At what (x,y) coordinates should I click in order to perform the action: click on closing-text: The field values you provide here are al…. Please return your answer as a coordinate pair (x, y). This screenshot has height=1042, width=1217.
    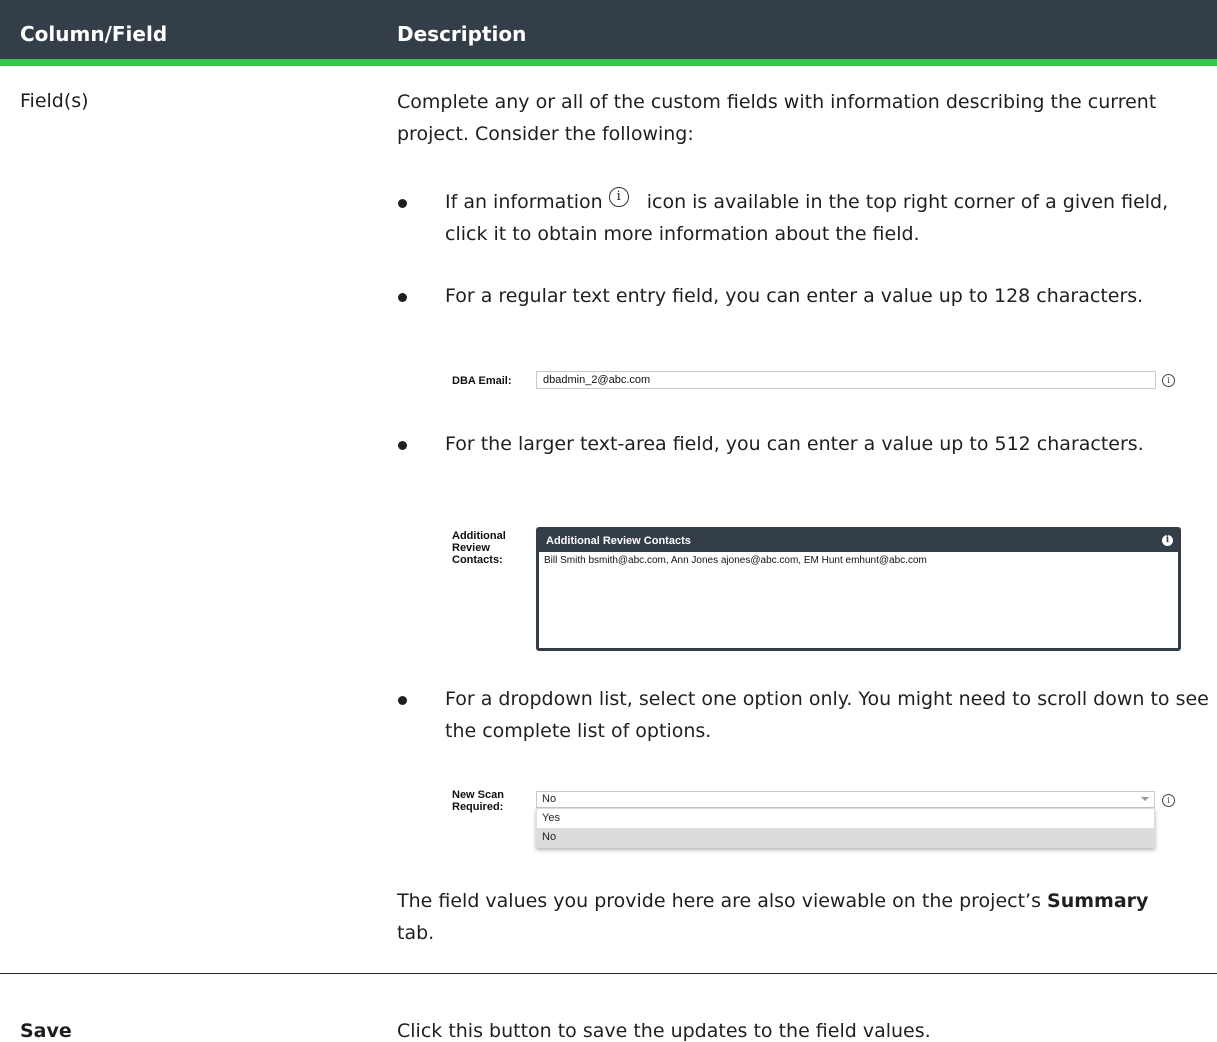
    Looking at the image, I should click on (787, 917).